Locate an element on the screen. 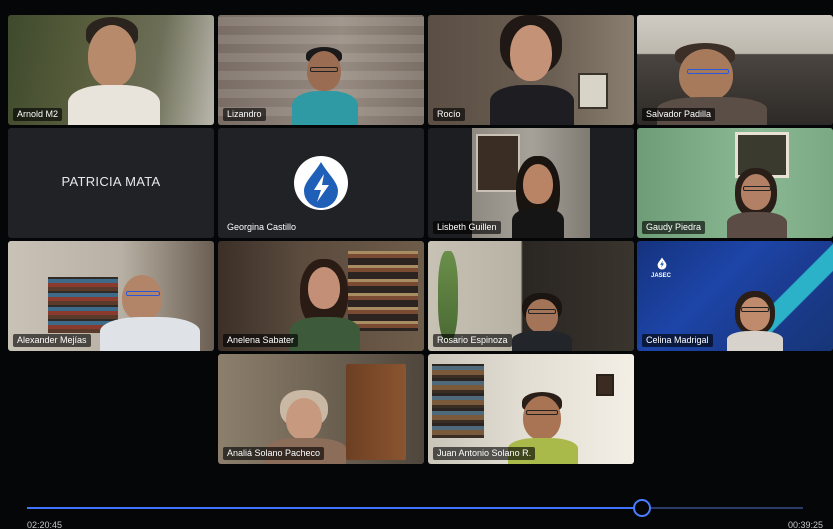 This screenshot has height=529, width=833. video-tile-rocio: Rocío is located at coordinates (531, 70).